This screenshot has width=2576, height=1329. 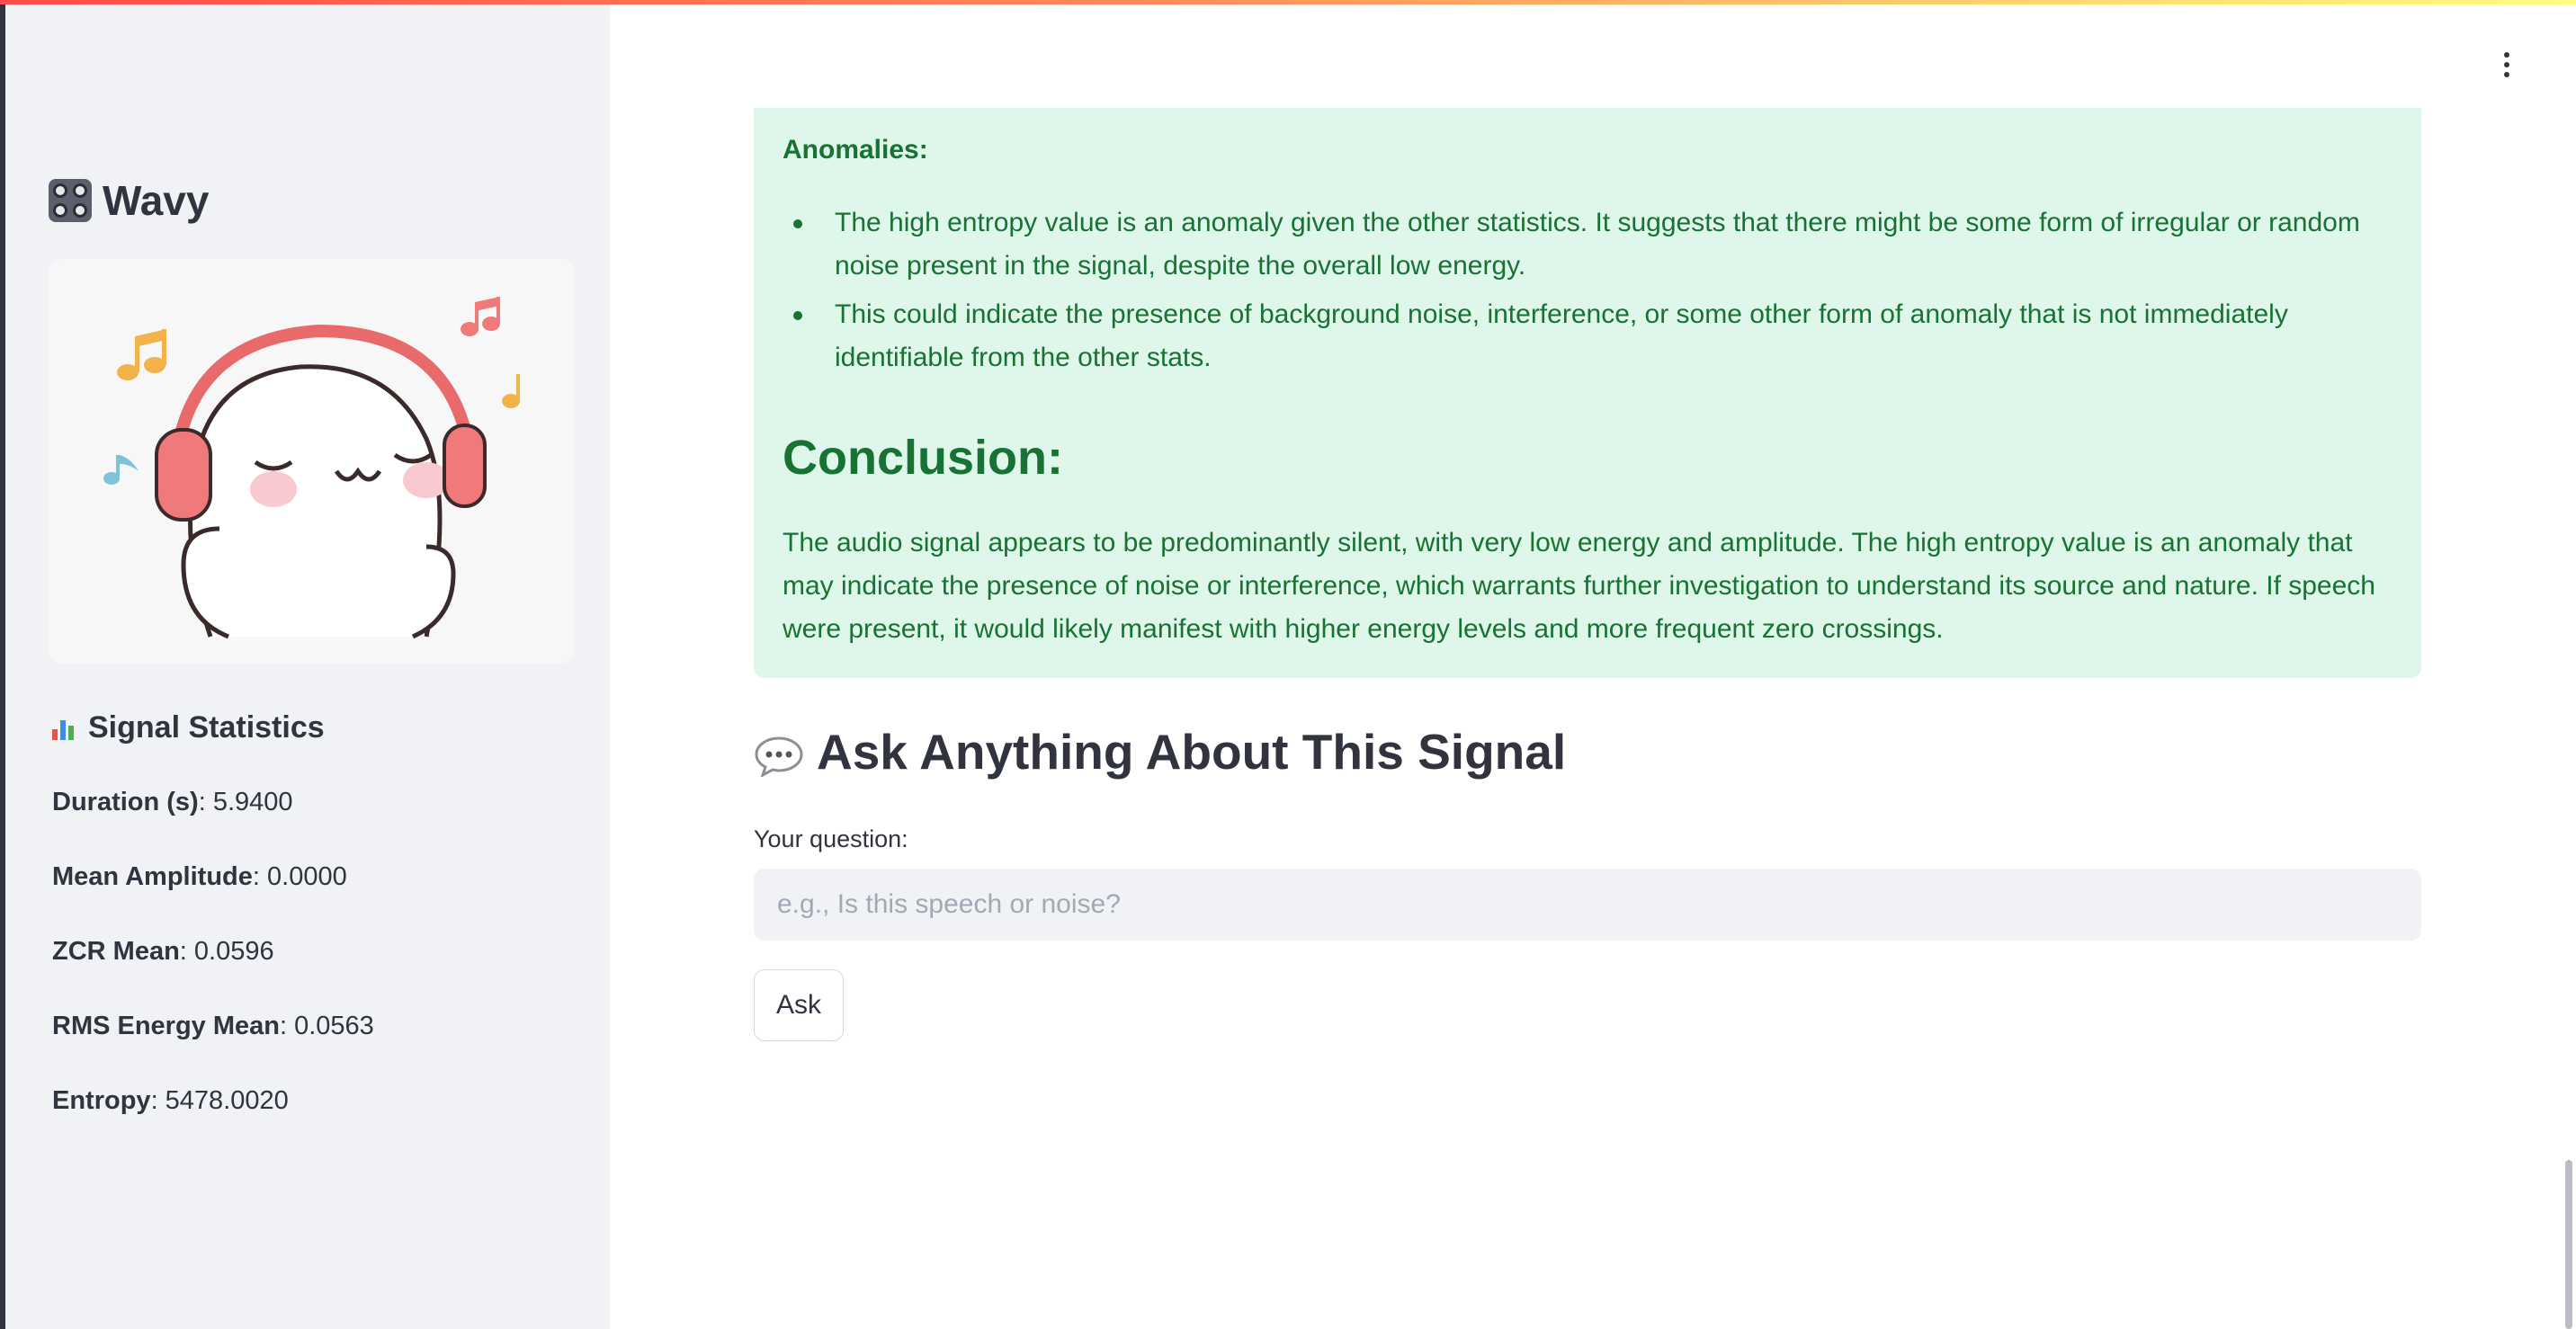 I want to click on stat-label: Duration (s), so click(x=125, y=802).